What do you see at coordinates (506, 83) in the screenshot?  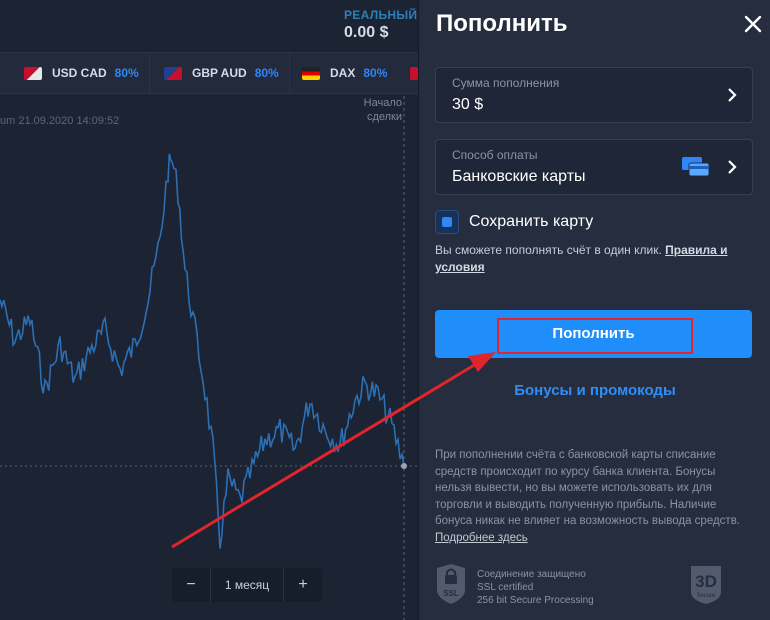 I see `amount-label: Сумма пополнения` at bounding box center [506, 83].